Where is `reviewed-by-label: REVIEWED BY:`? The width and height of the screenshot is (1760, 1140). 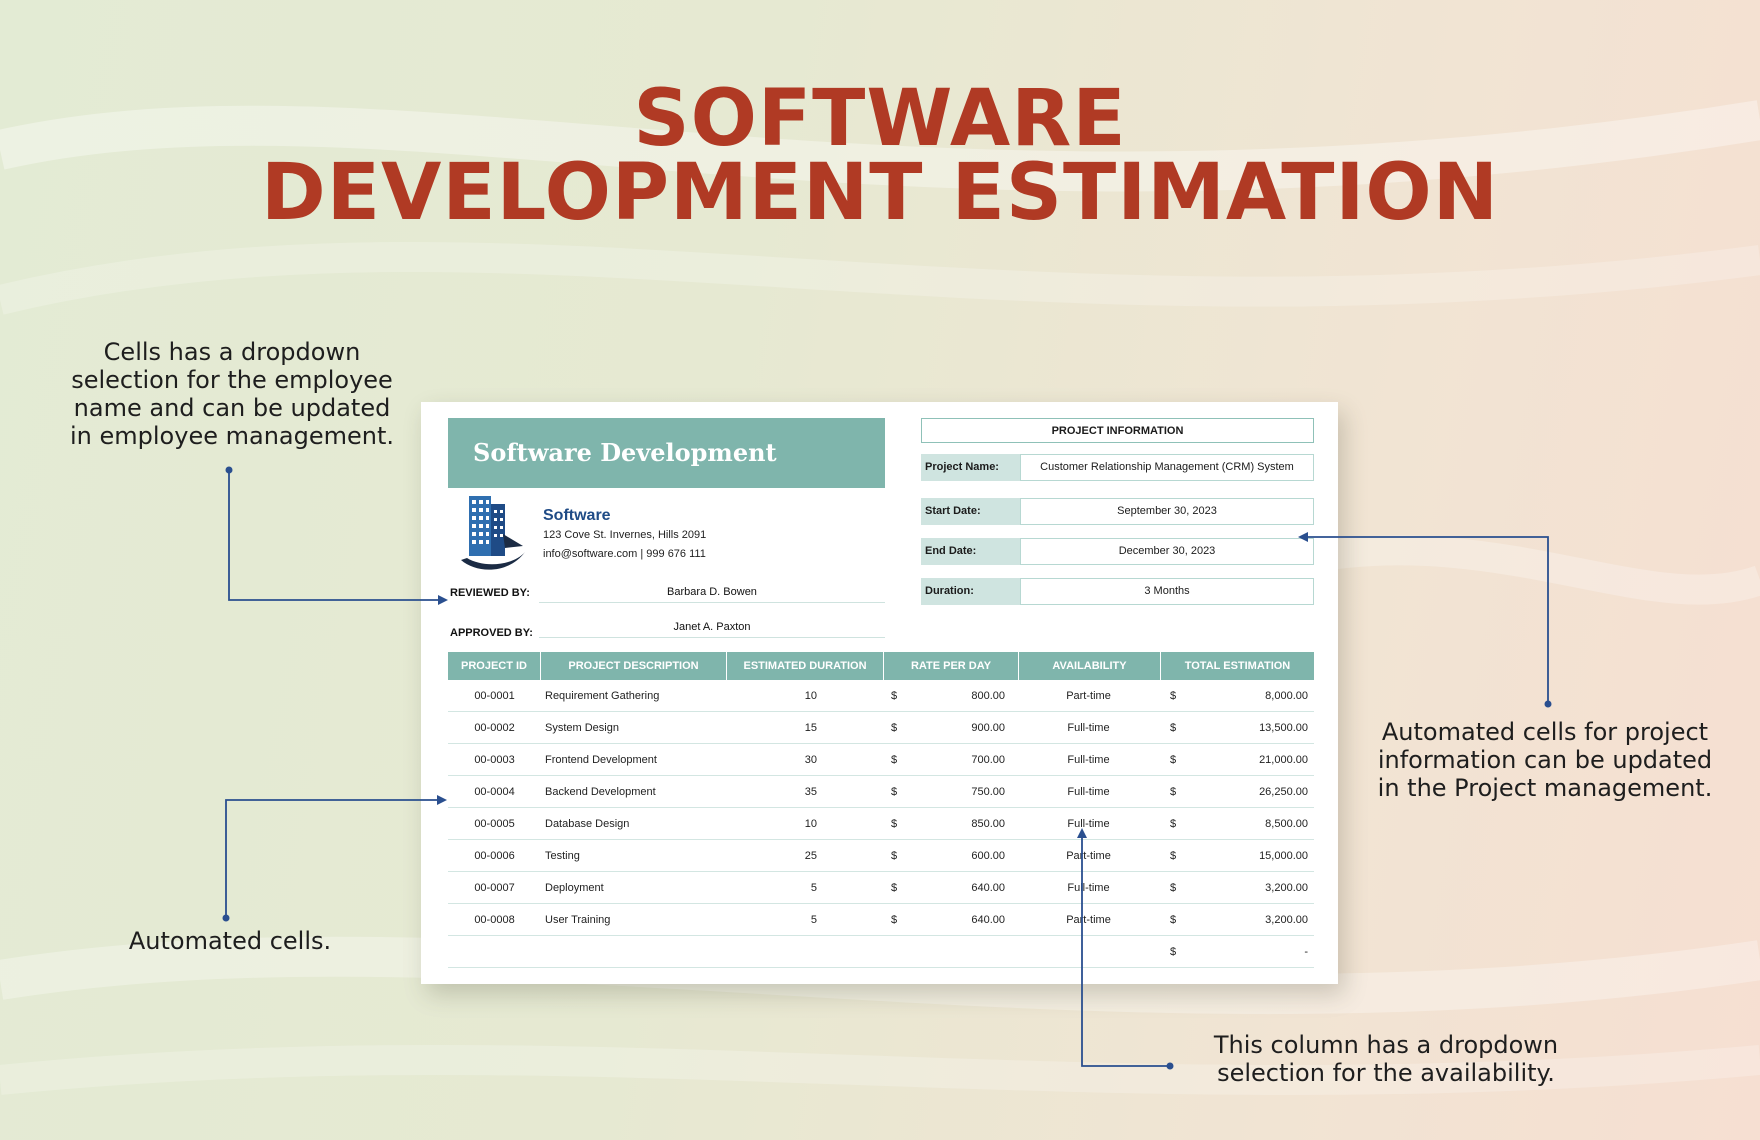 reviewed-by-label: REVIEWED BY: is located at coordinates (490, 593).